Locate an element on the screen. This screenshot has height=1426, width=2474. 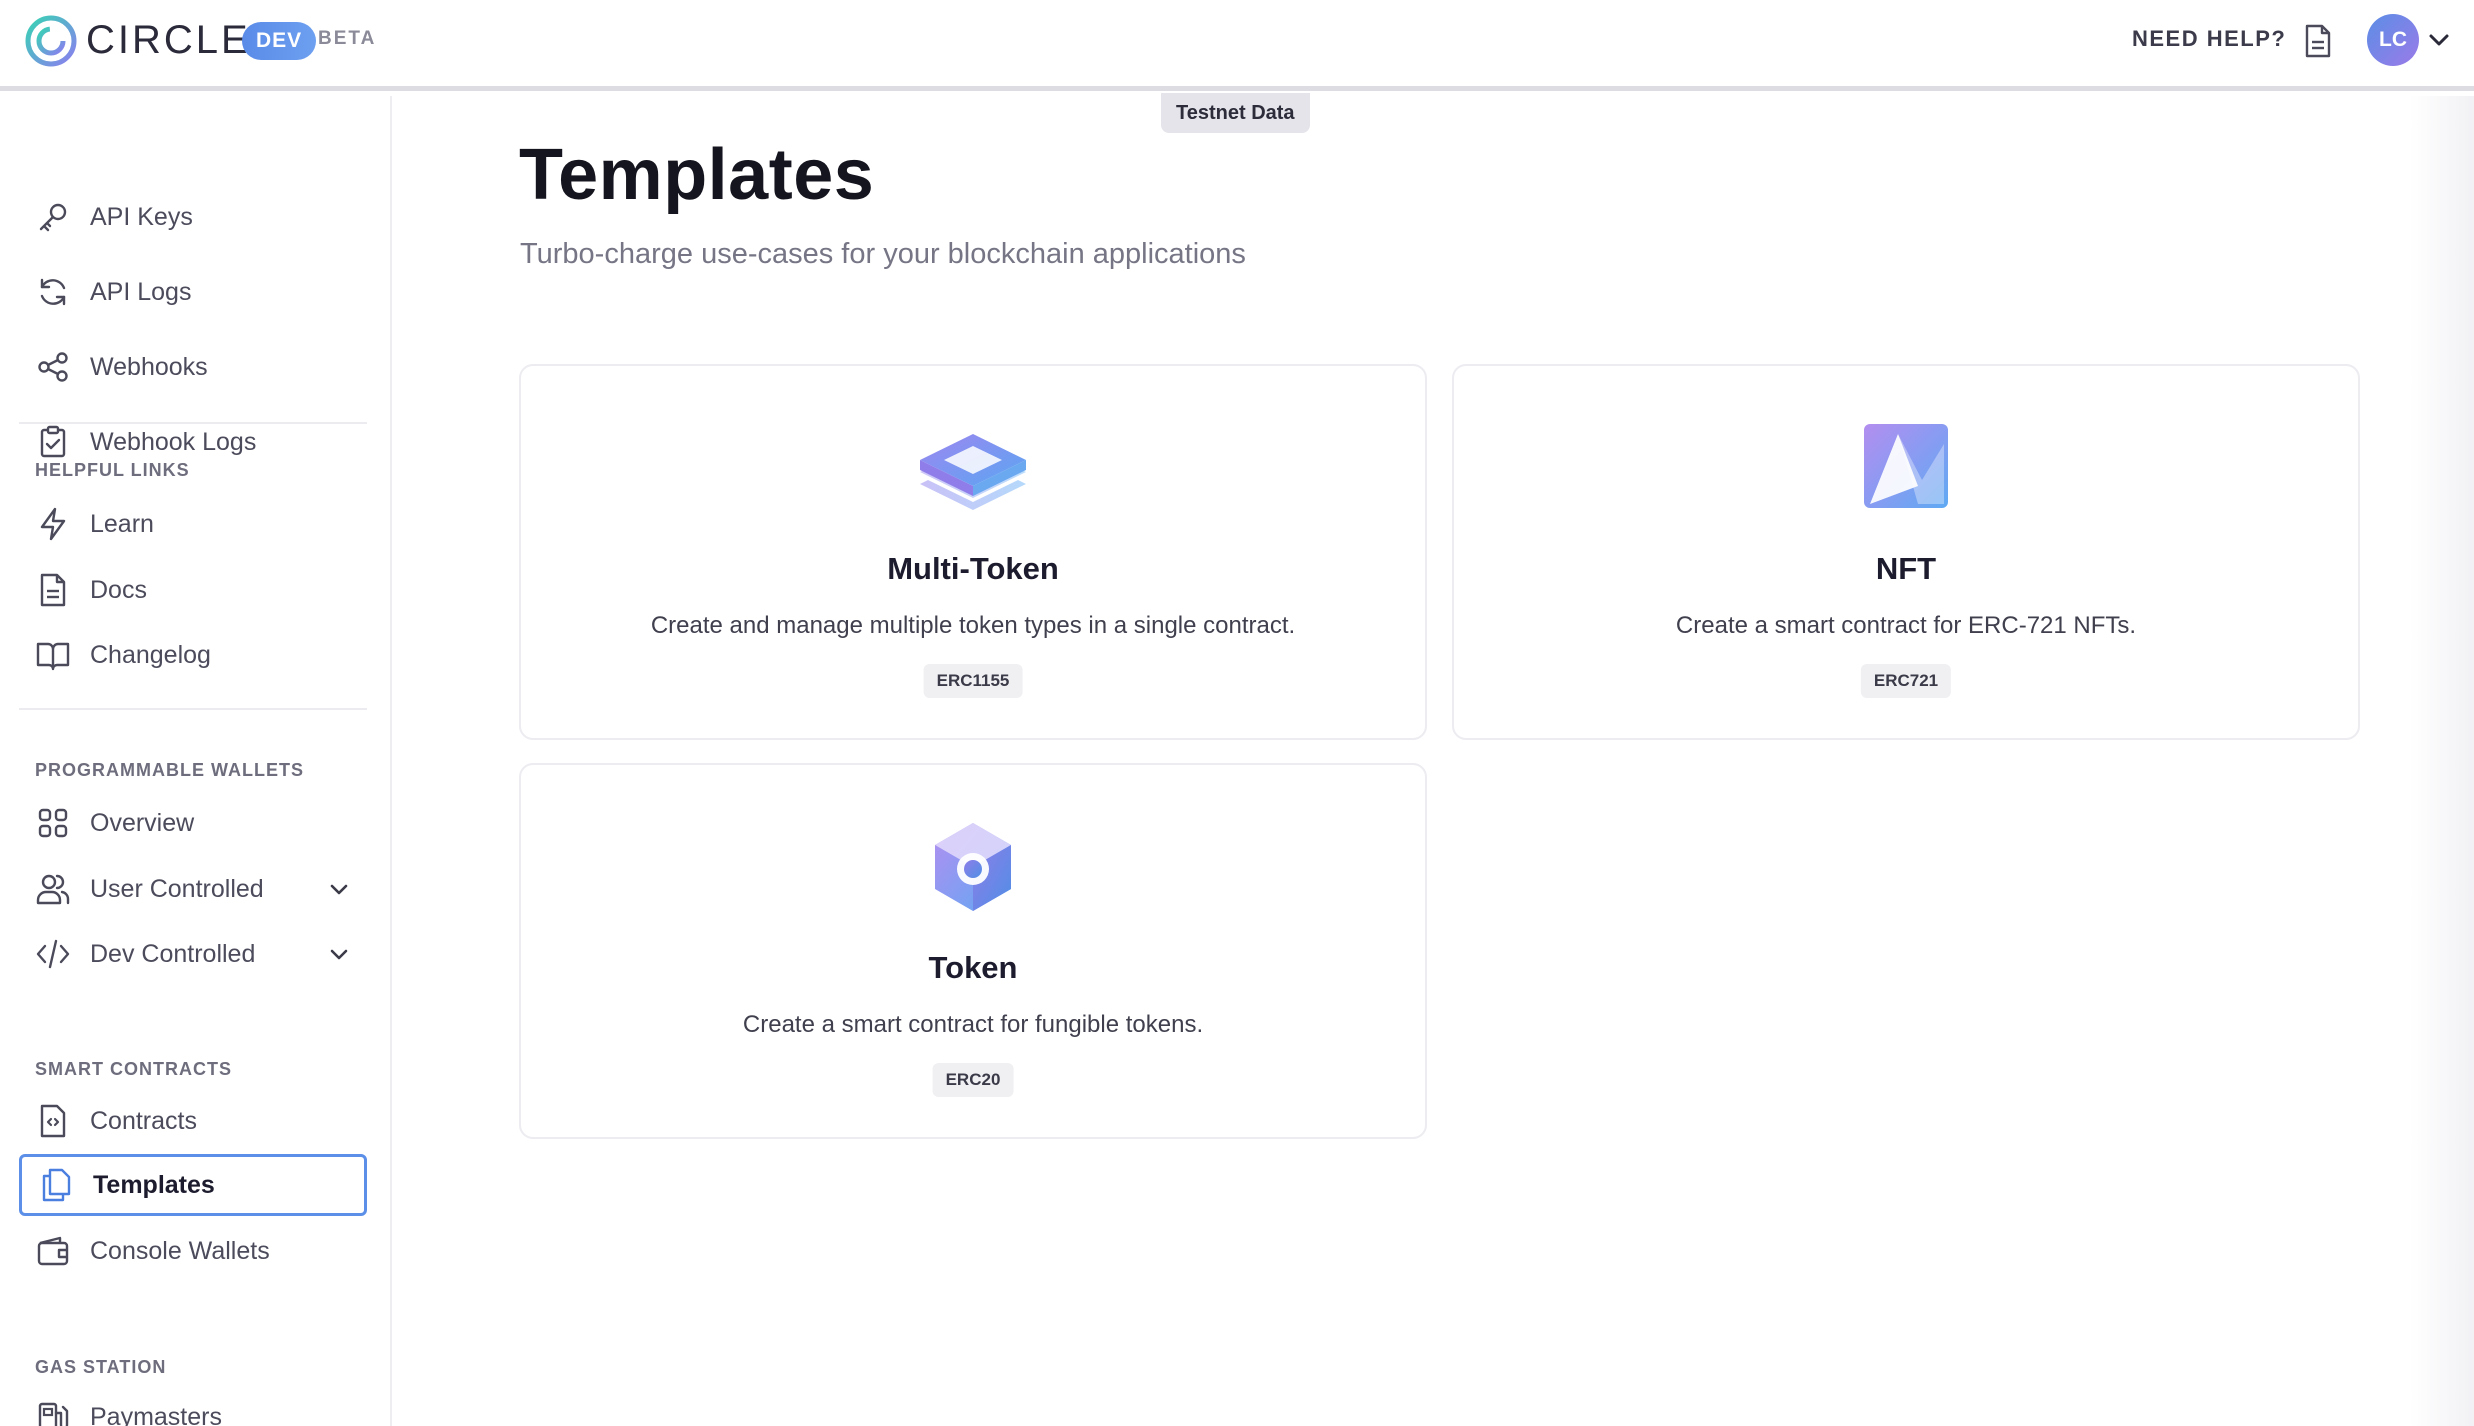
sidebar-item-api-keys: API Keys is located at coordinates (193, 217).